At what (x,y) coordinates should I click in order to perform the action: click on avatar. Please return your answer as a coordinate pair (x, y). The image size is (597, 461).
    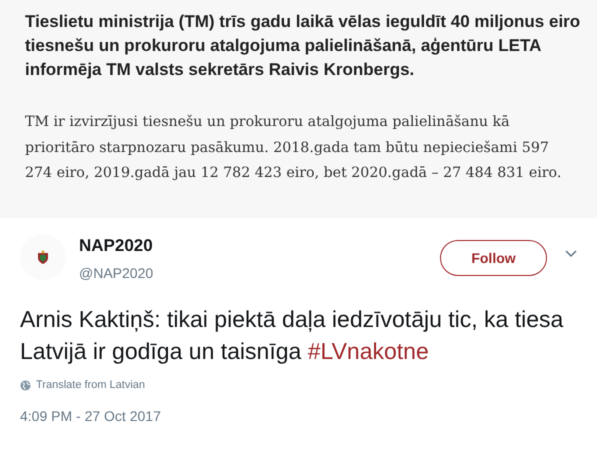
    Looking at the image, I should click on (43, 257).